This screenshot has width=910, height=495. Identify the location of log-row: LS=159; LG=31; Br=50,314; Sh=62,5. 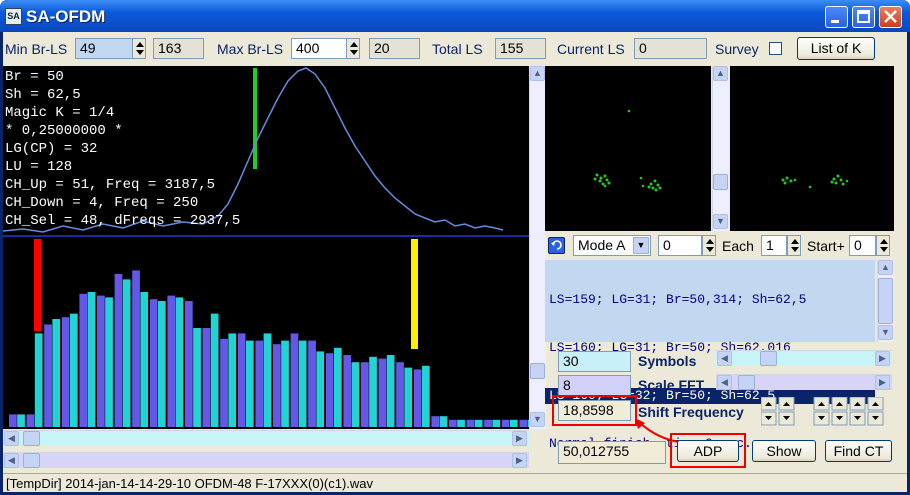
(710, 300).